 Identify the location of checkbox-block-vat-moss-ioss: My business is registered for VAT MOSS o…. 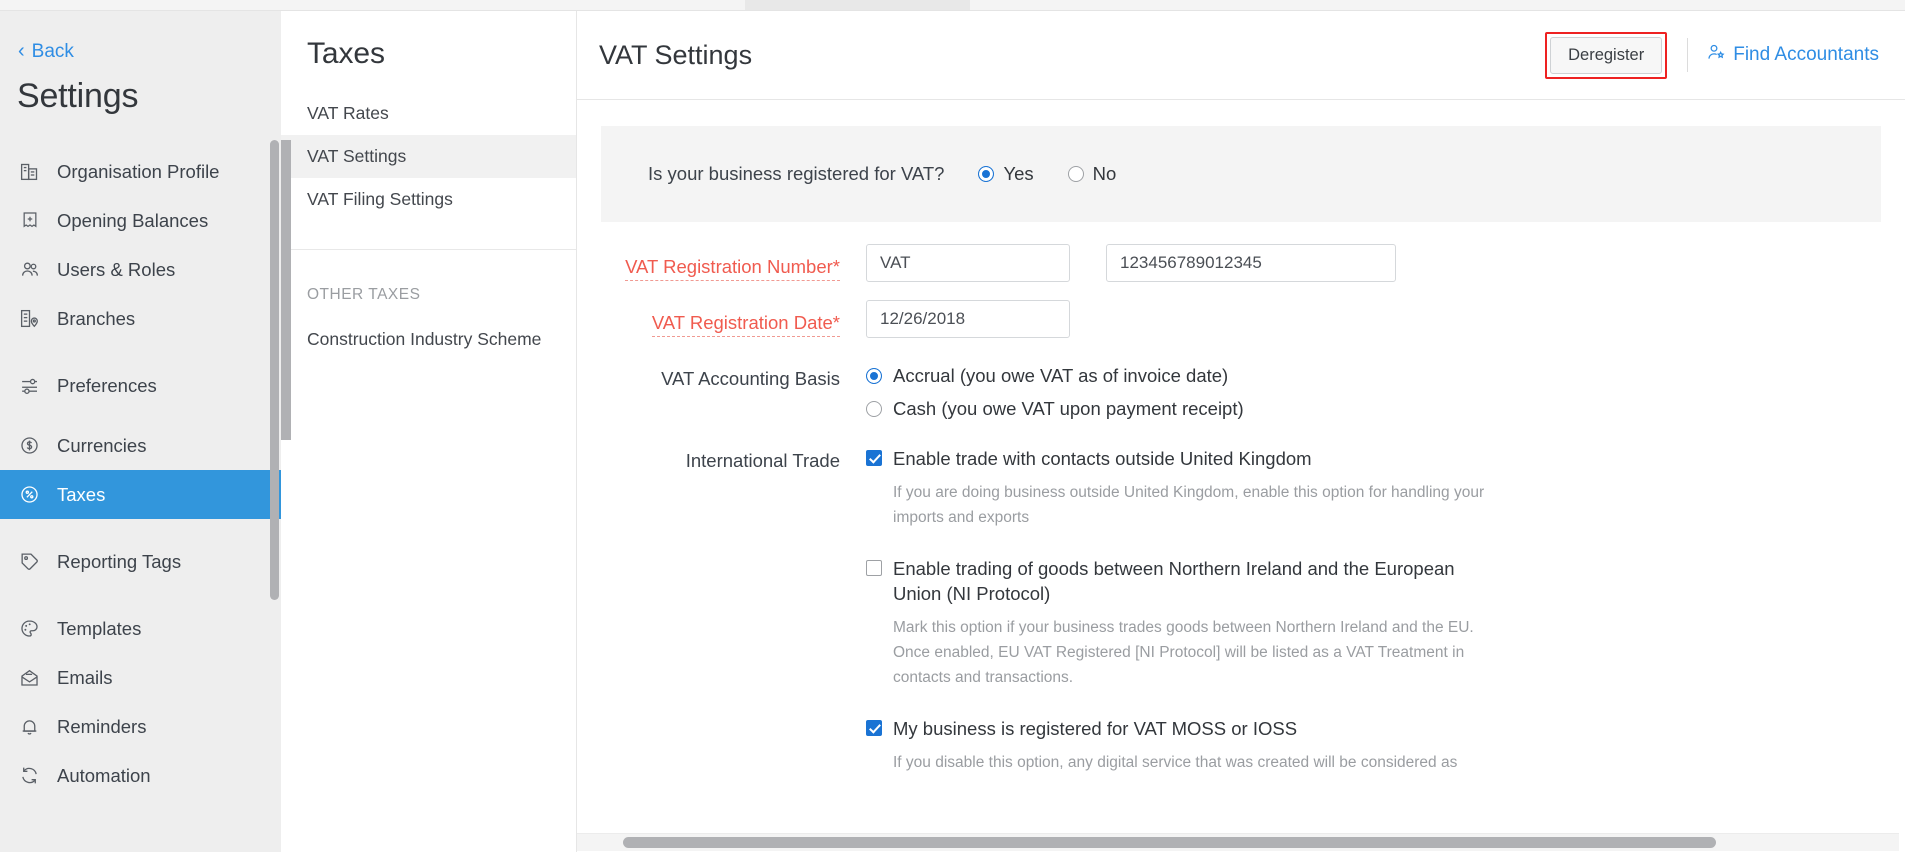
(1187, 745).